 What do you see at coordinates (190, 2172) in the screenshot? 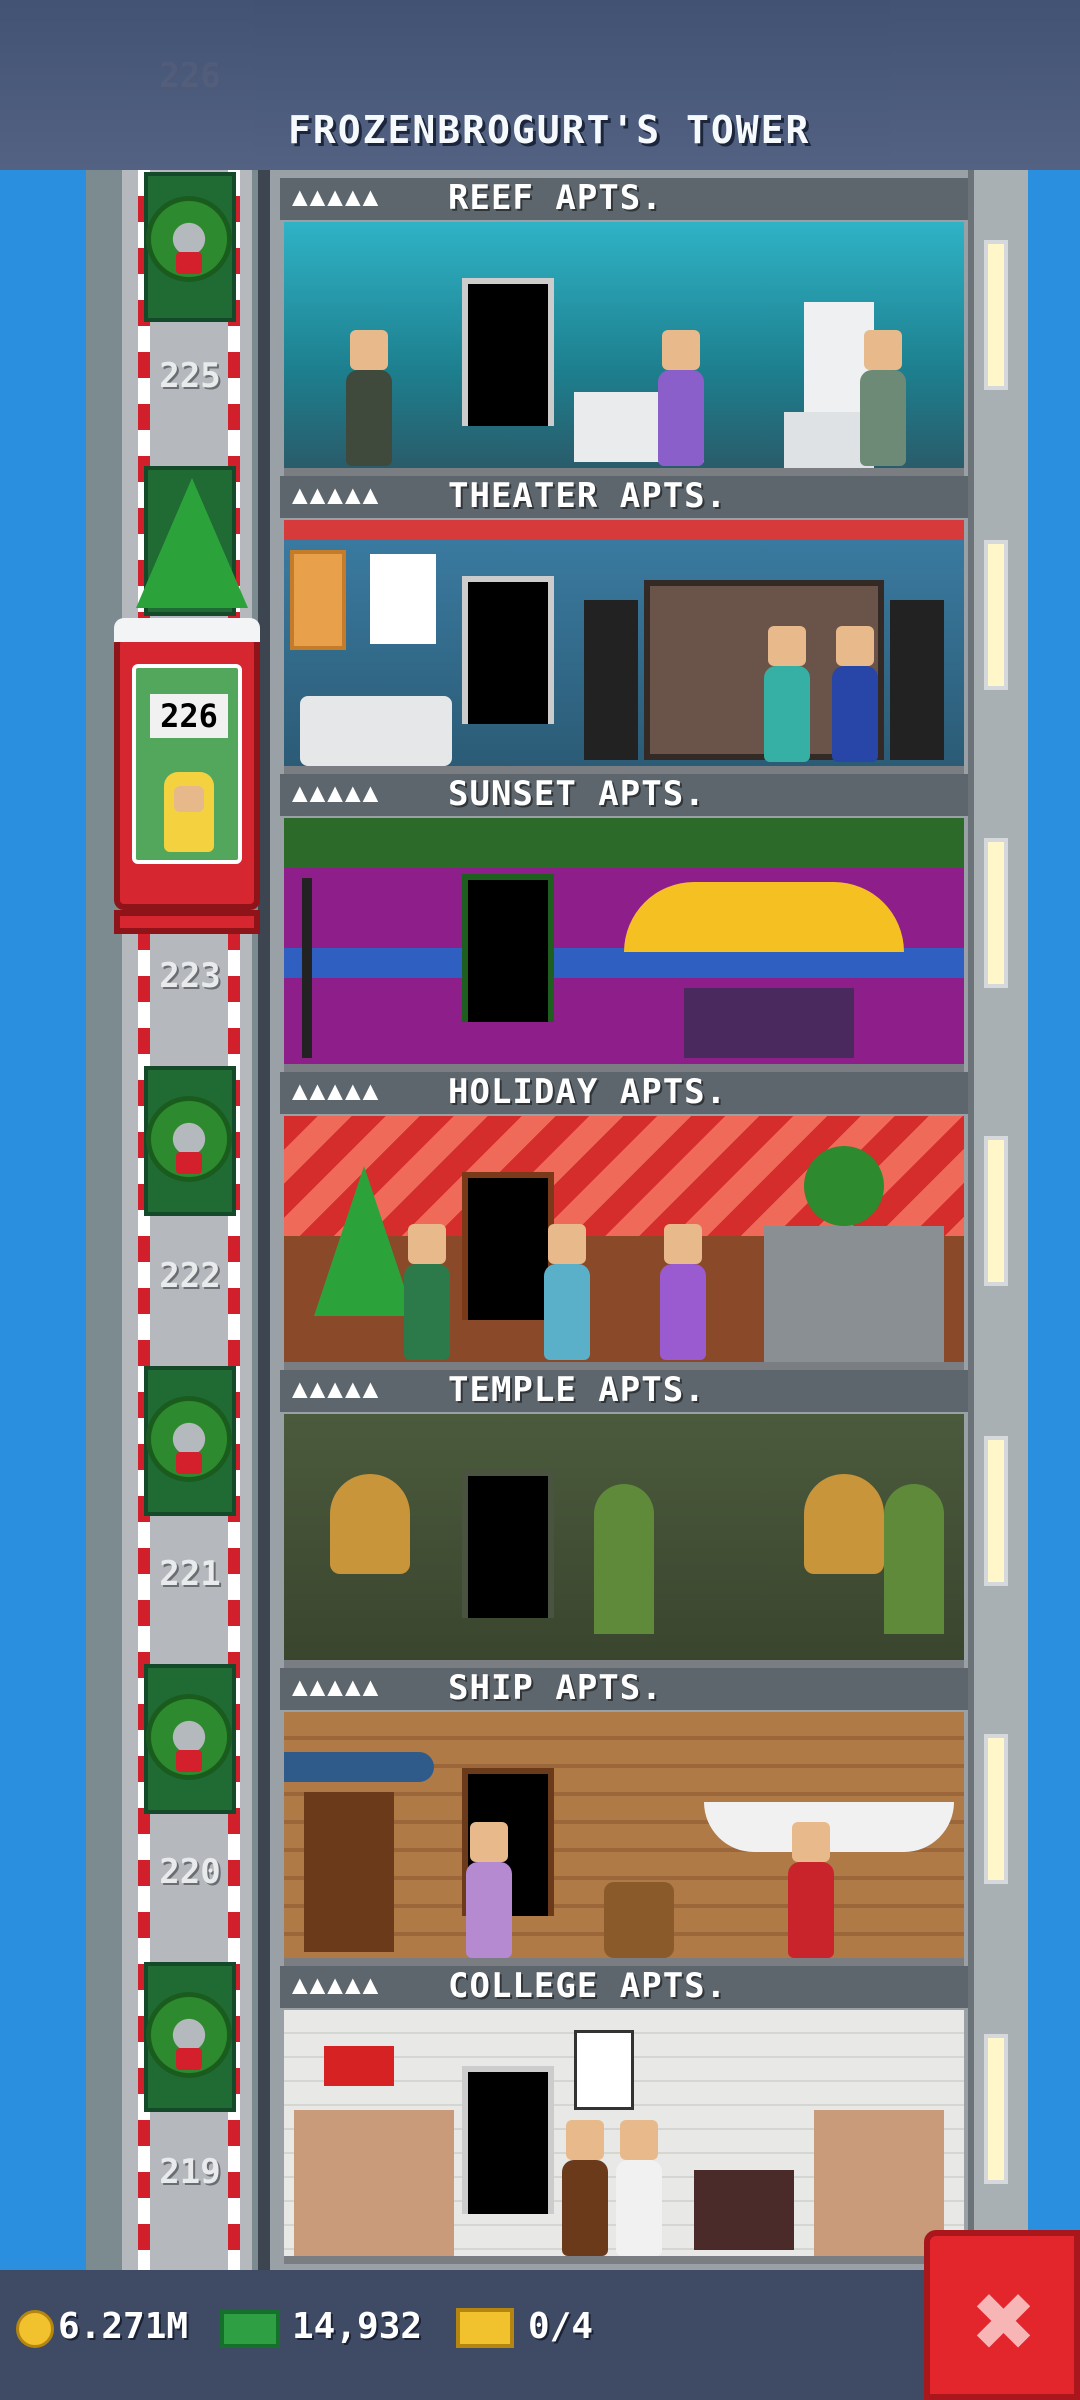
I see `shaft-floor-number: 219` at bounding box center [190, 2172].